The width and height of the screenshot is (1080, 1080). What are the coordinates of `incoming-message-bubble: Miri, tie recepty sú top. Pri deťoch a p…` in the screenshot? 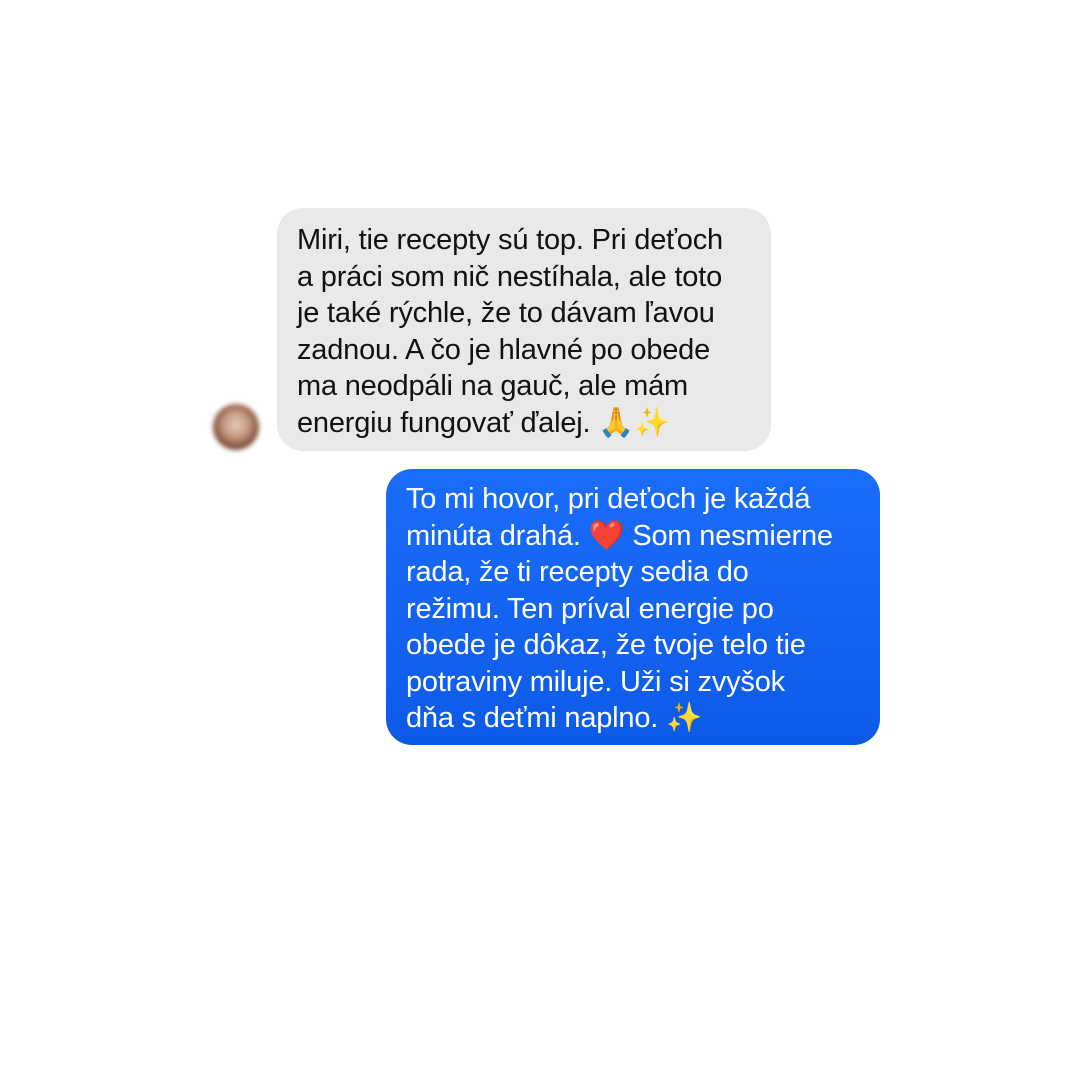 It's located at (524, 329).